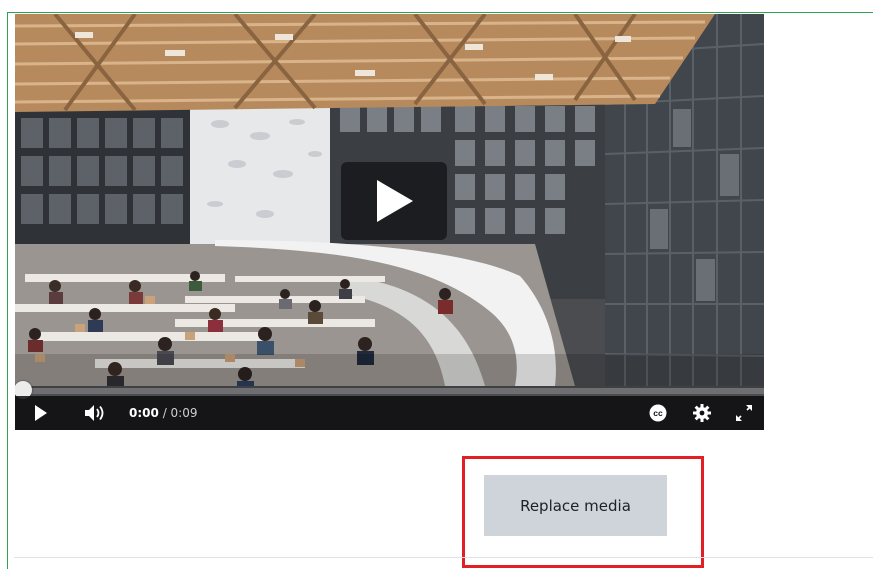 The width and height of the screenshot is (873, 569). I want to click on divider, so click(443, 557).